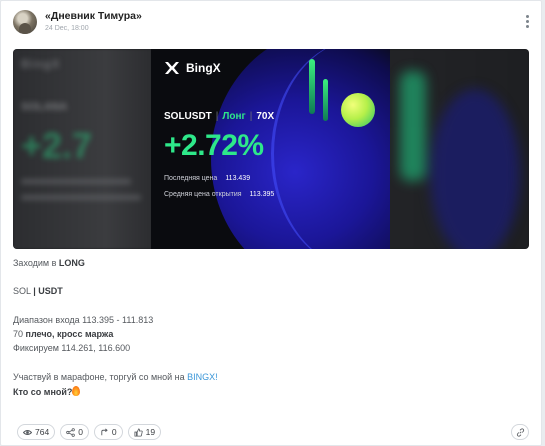 The width and height of the screenshot is (545, 446). Describe the element at coordinates (144, 432) in the screenshot. I see `like-button: 19` at that location.